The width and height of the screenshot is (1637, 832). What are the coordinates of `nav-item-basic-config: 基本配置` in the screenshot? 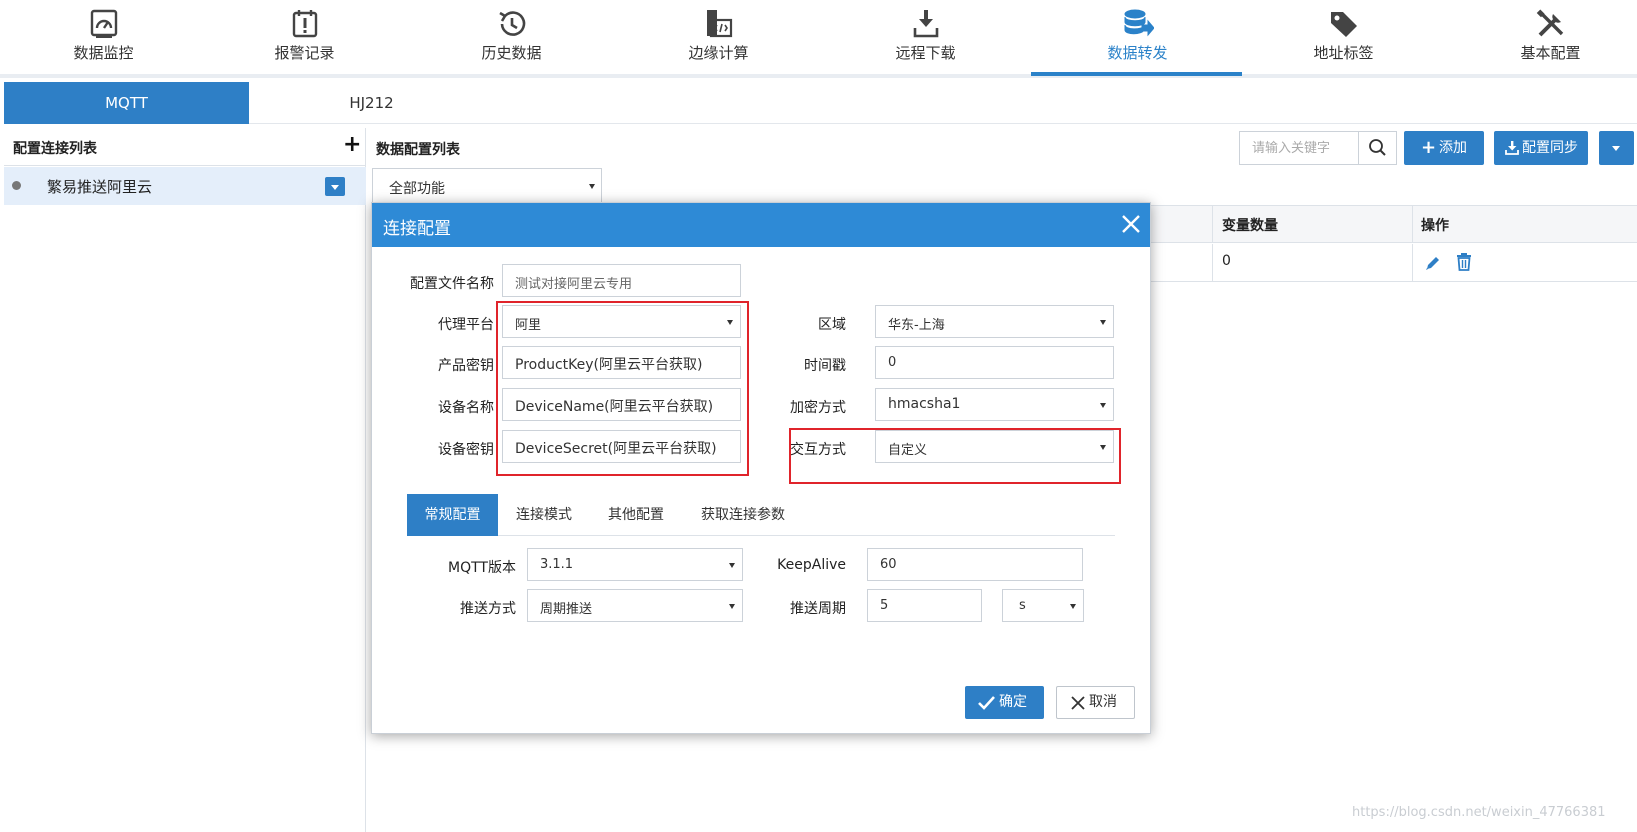 It's located at (1542, 38).